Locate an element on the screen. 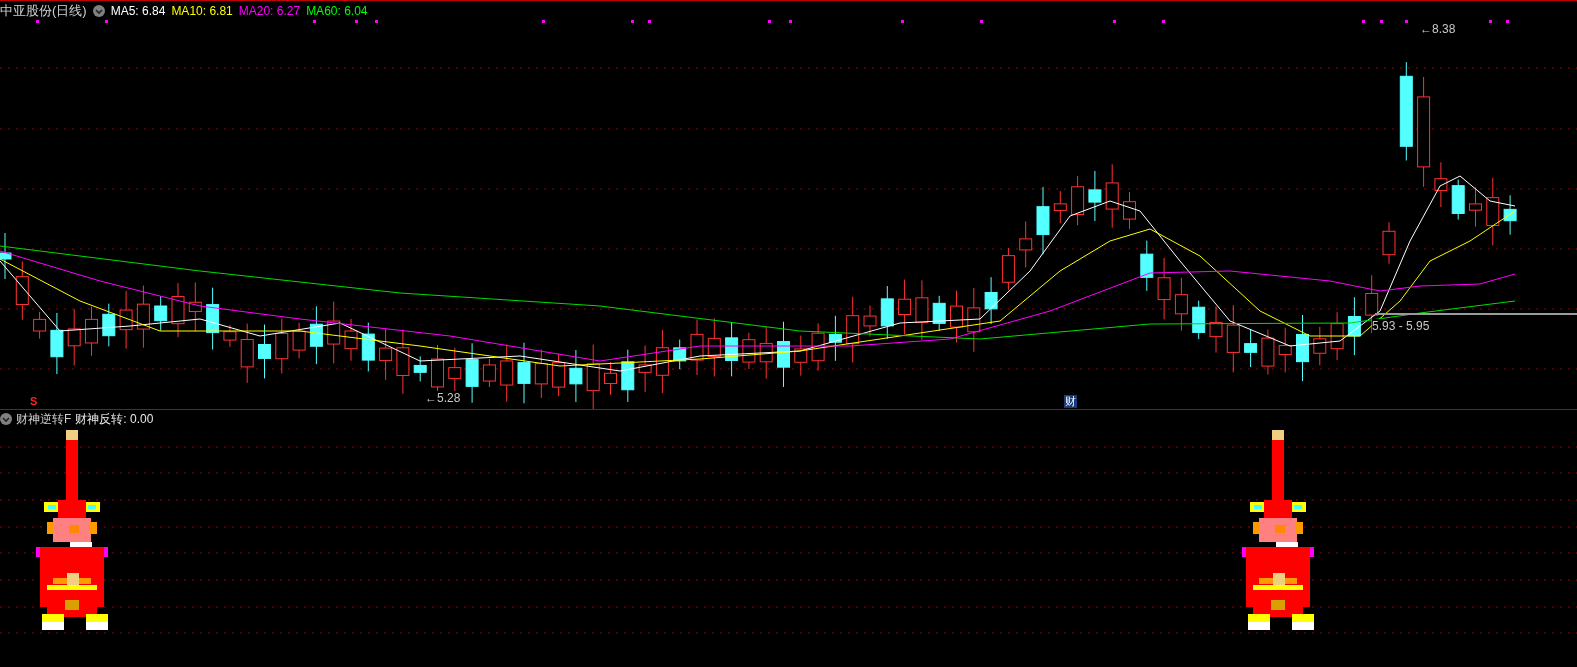  sell-signal-marker: S is located at coordinates (34, 401).